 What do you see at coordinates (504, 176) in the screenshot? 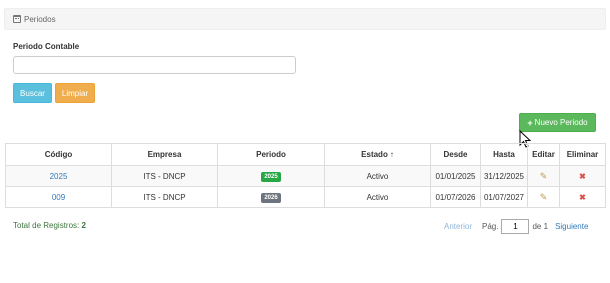
I see `row-to-cell: 31/12/2025` at bounding box center [504, 176].